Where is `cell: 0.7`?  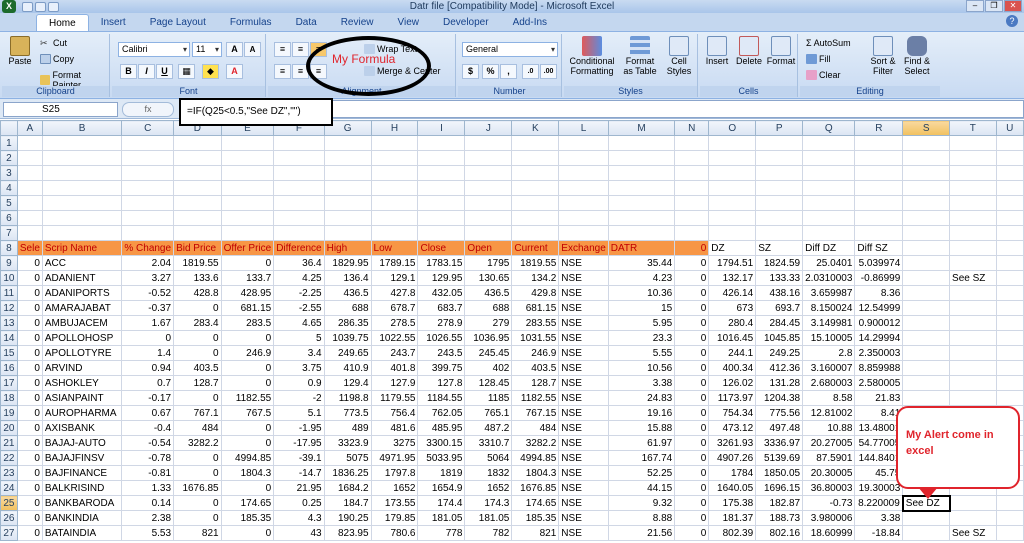
cell: 0.7 is located at coordinates (148, 383).